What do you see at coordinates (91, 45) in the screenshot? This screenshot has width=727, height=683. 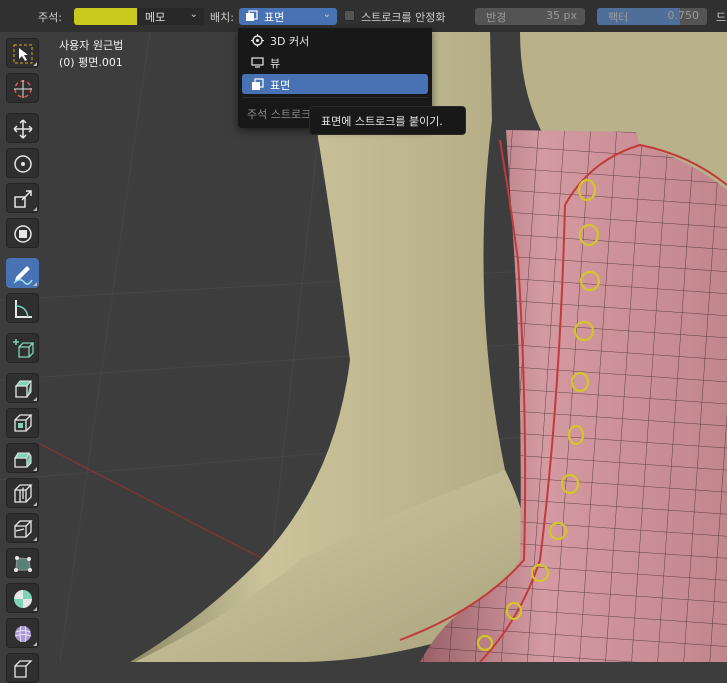 I see `view-name: 사용자 원근법` at bounding box center [91, 45].